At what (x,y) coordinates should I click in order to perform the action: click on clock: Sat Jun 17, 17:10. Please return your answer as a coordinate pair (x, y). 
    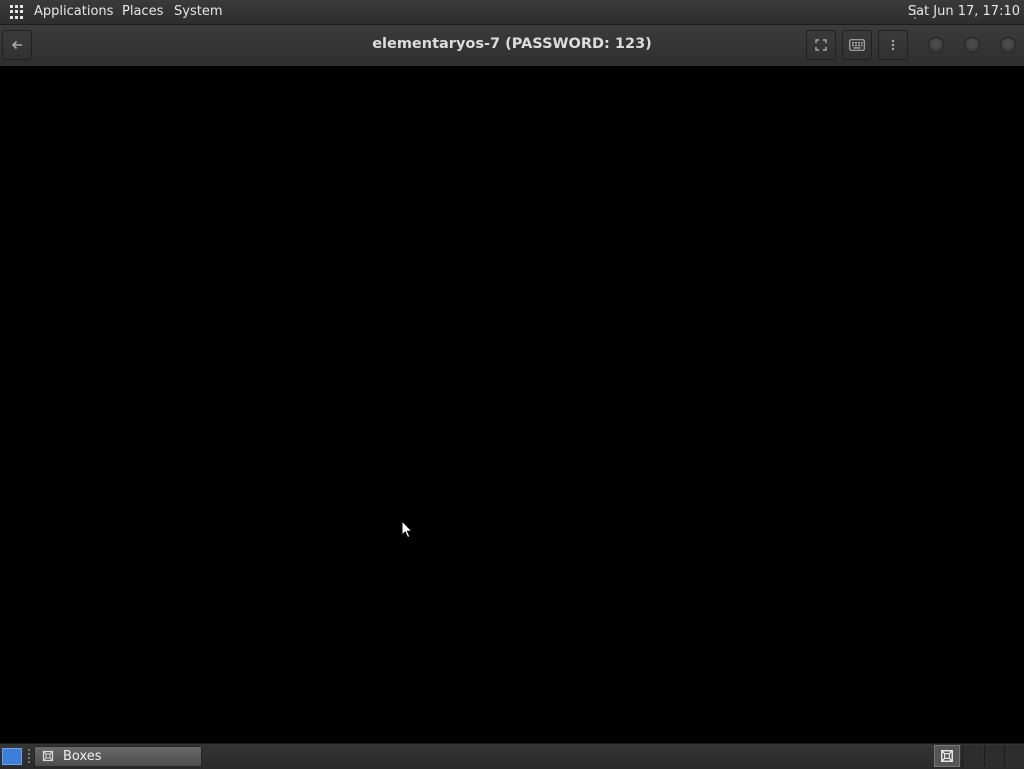
    Looking at the image, I should click on (964, 11).